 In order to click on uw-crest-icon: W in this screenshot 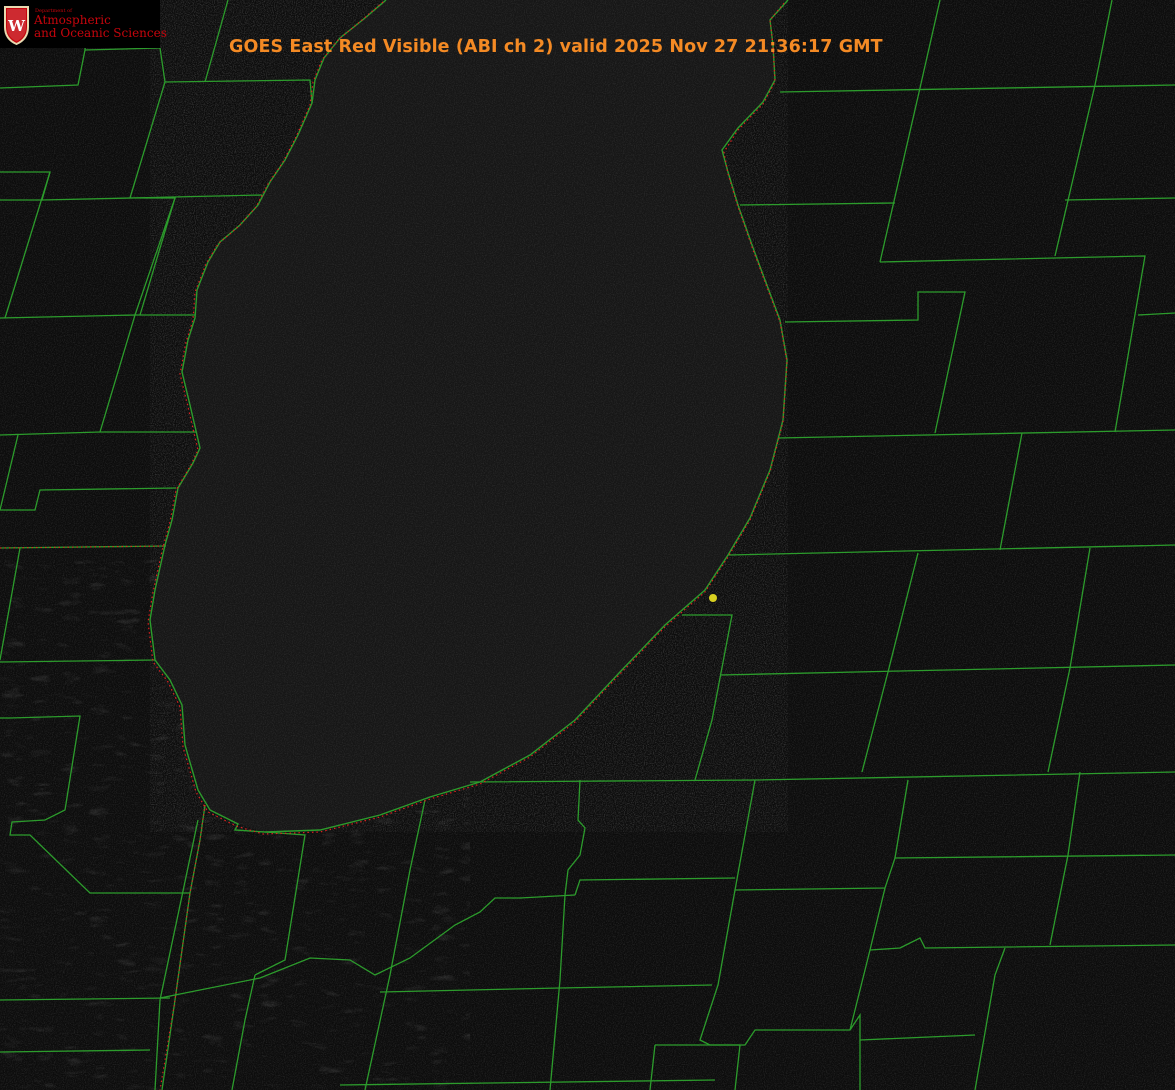, I will do `click(16, 25)`.